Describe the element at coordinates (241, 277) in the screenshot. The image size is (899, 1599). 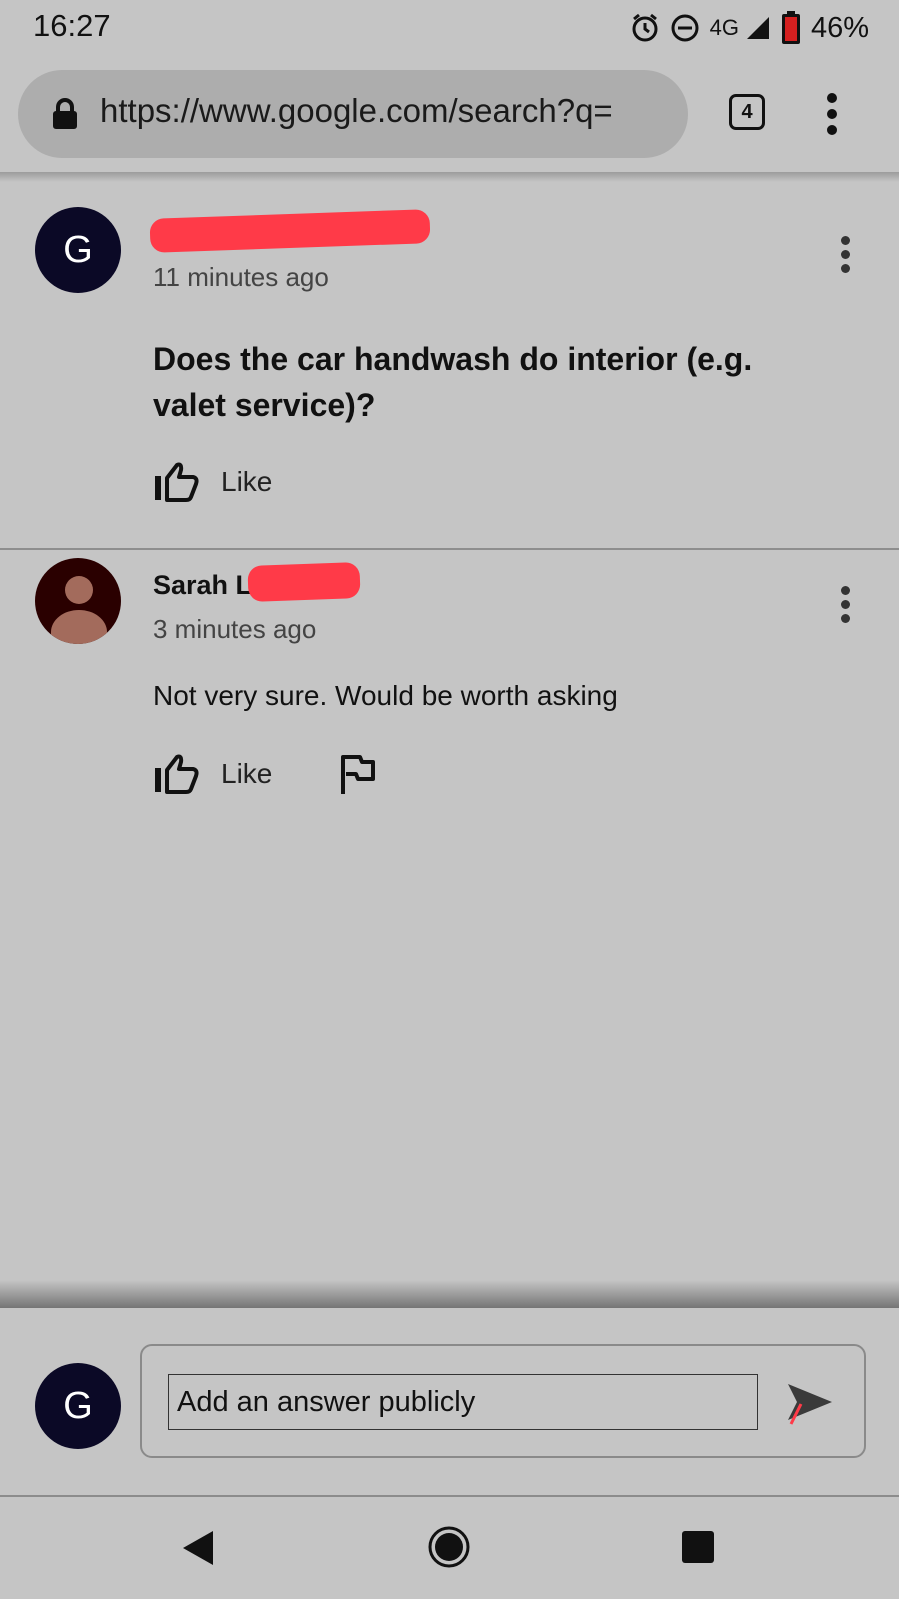
I see `timestamp: 11 minutes ago` at that location.